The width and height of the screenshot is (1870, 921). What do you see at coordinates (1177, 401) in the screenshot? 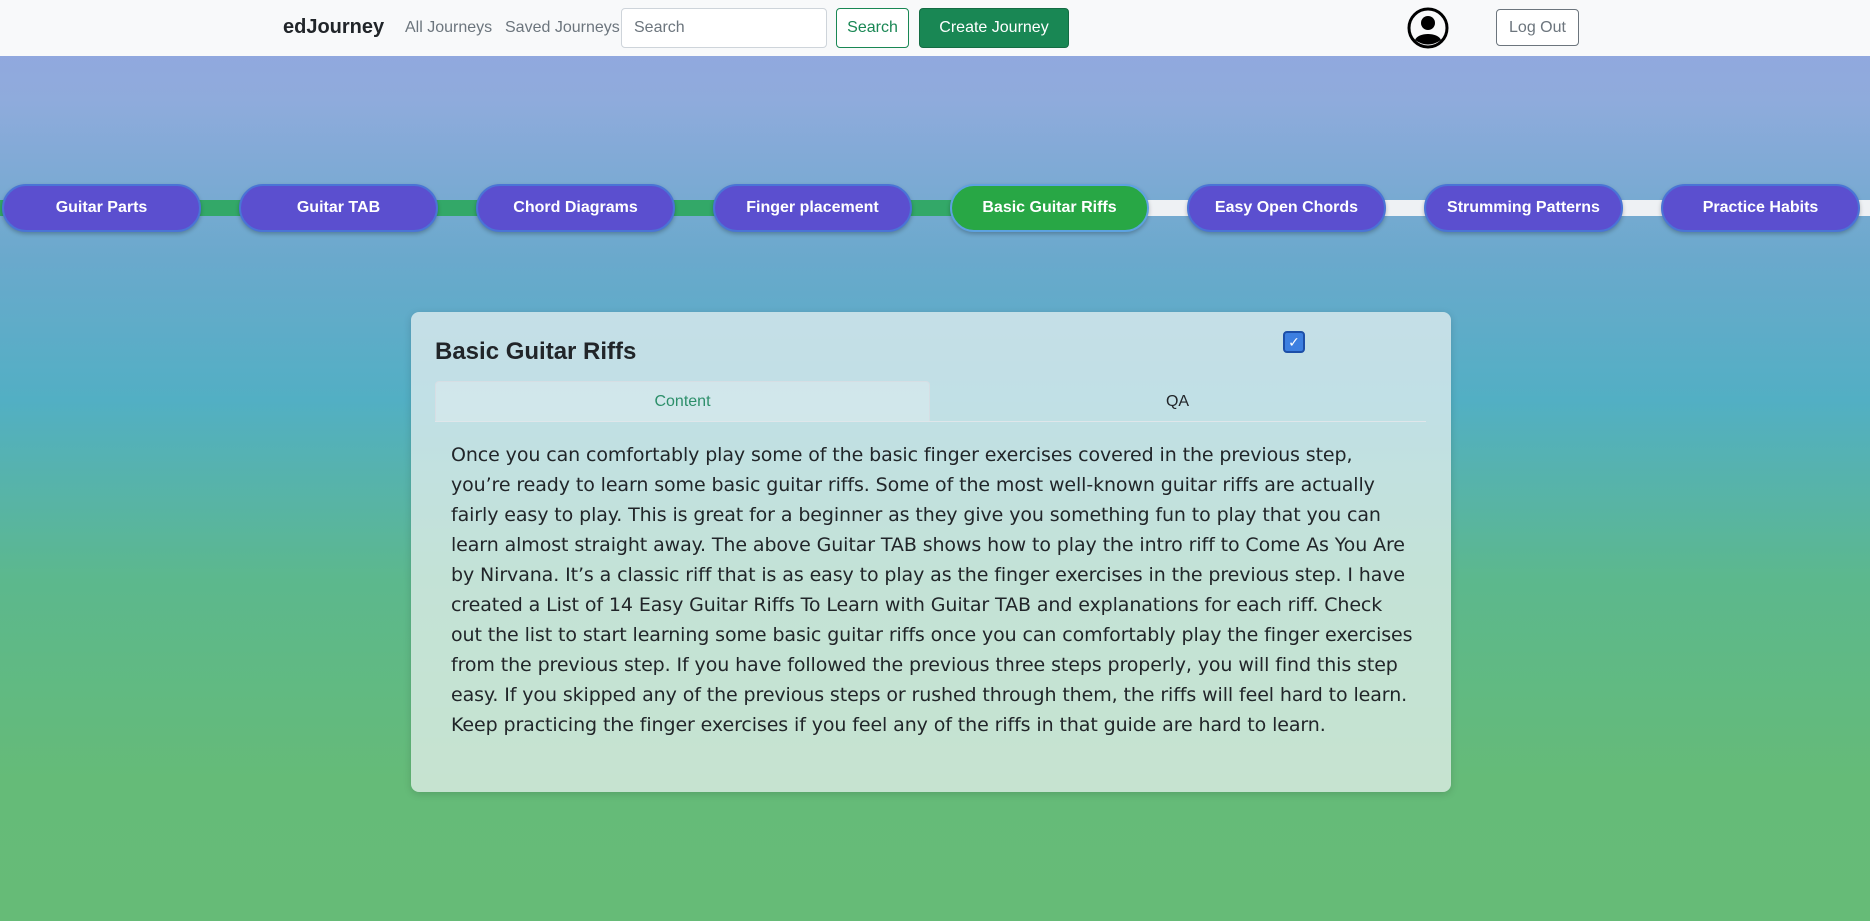
I see `tab-qa: QA` at bounding box center [1177, 401].